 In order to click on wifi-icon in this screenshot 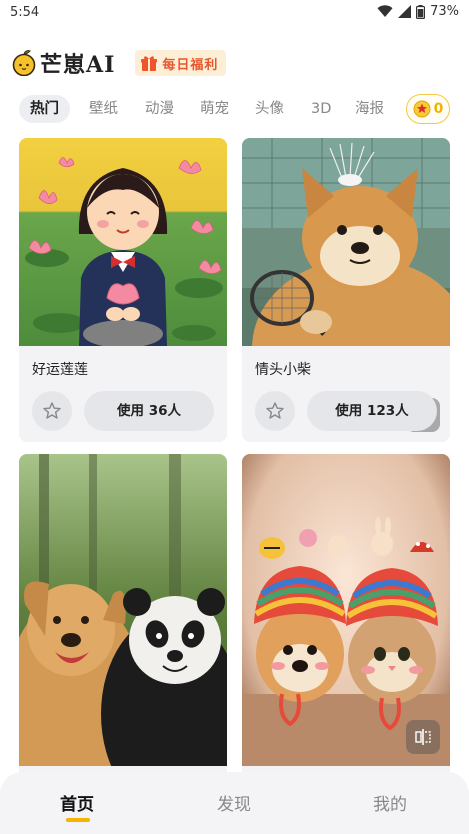, I will do `click(385, 11)`.